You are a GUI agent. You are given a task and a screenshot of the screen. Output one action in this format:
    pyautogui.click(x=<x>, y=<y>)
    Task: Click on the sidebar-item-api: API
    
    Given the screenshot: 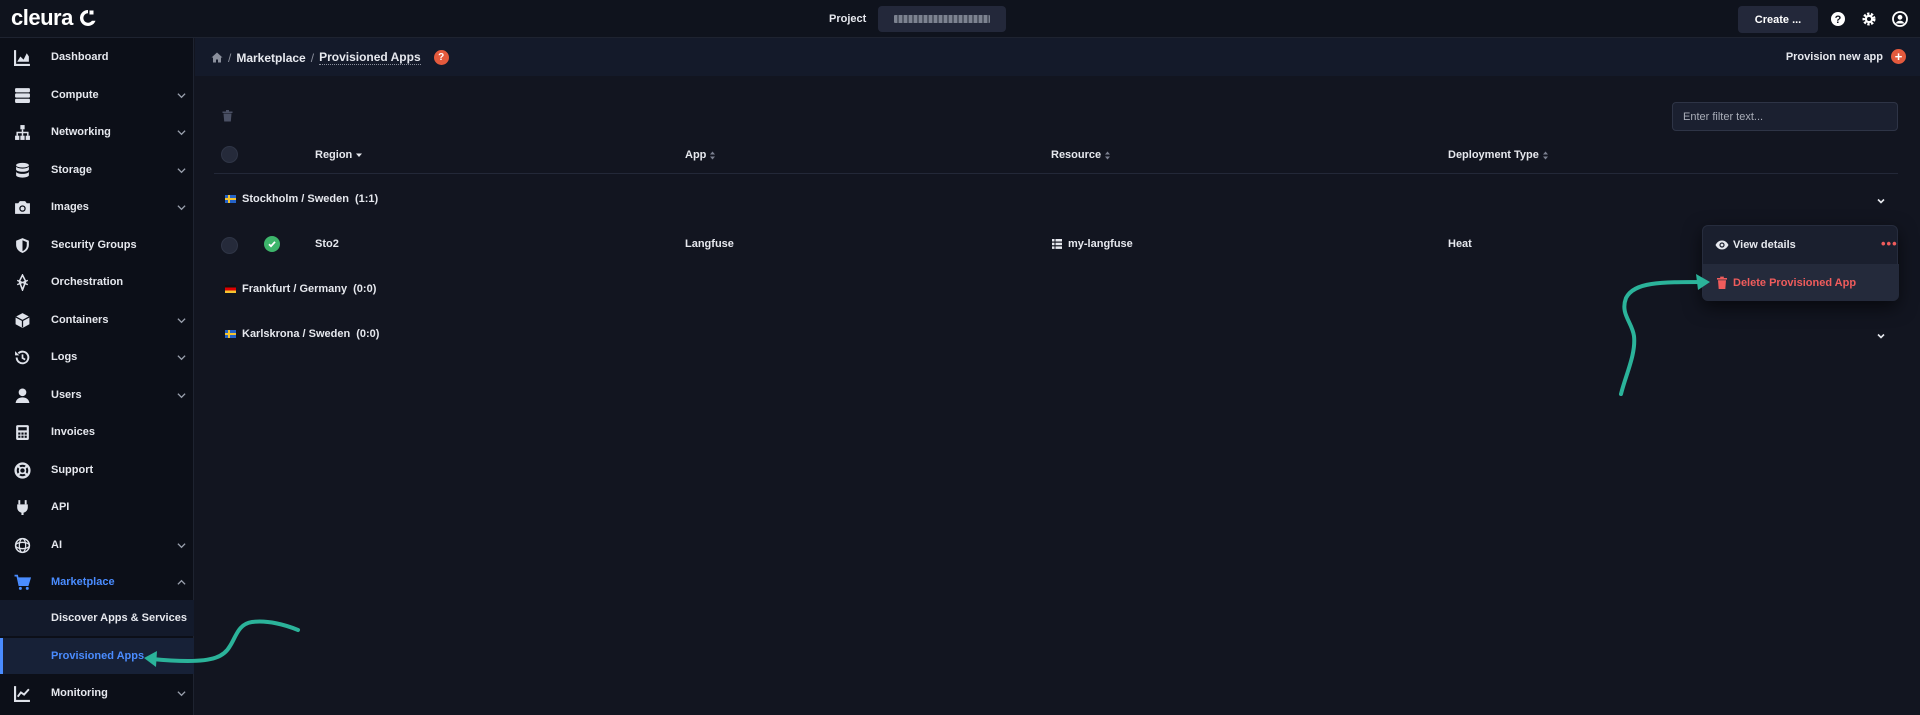 What is the action you would take?
    pyautogui.click(x=97, y=507)
    